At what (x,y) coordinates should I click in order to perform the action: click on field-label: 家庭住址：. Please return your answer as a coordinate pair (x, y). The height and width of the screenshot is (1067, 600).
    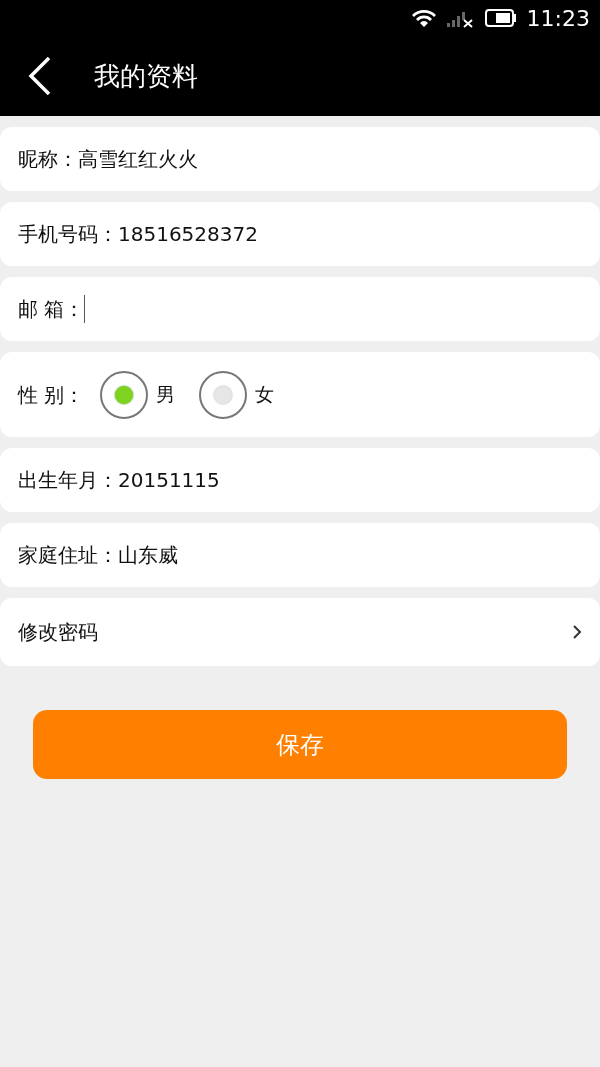
    Looking at the image, I should click on (68, 555).